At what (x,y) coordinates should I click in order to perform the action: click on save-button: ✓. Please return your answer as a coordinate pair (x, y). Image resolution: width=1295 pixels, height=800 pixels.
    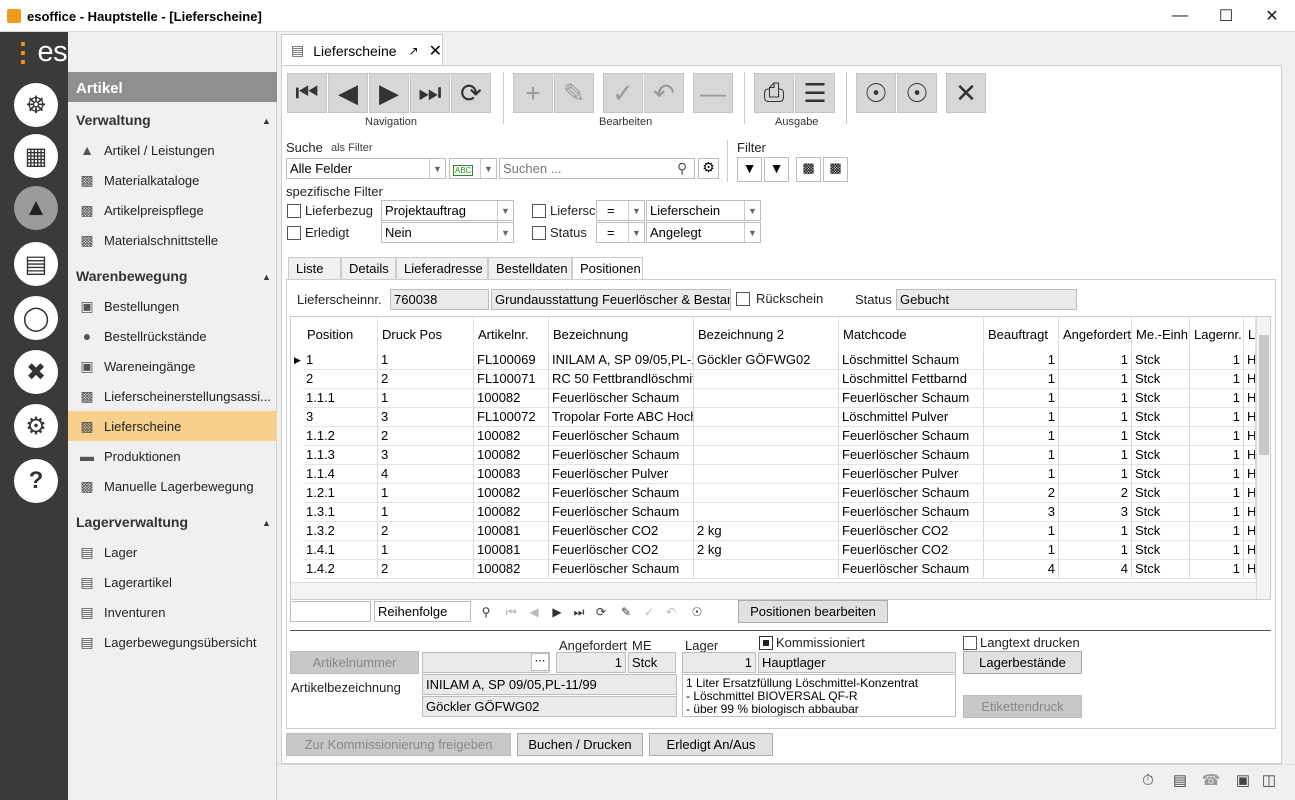
    Looking at the image, I should click on (623, 93).